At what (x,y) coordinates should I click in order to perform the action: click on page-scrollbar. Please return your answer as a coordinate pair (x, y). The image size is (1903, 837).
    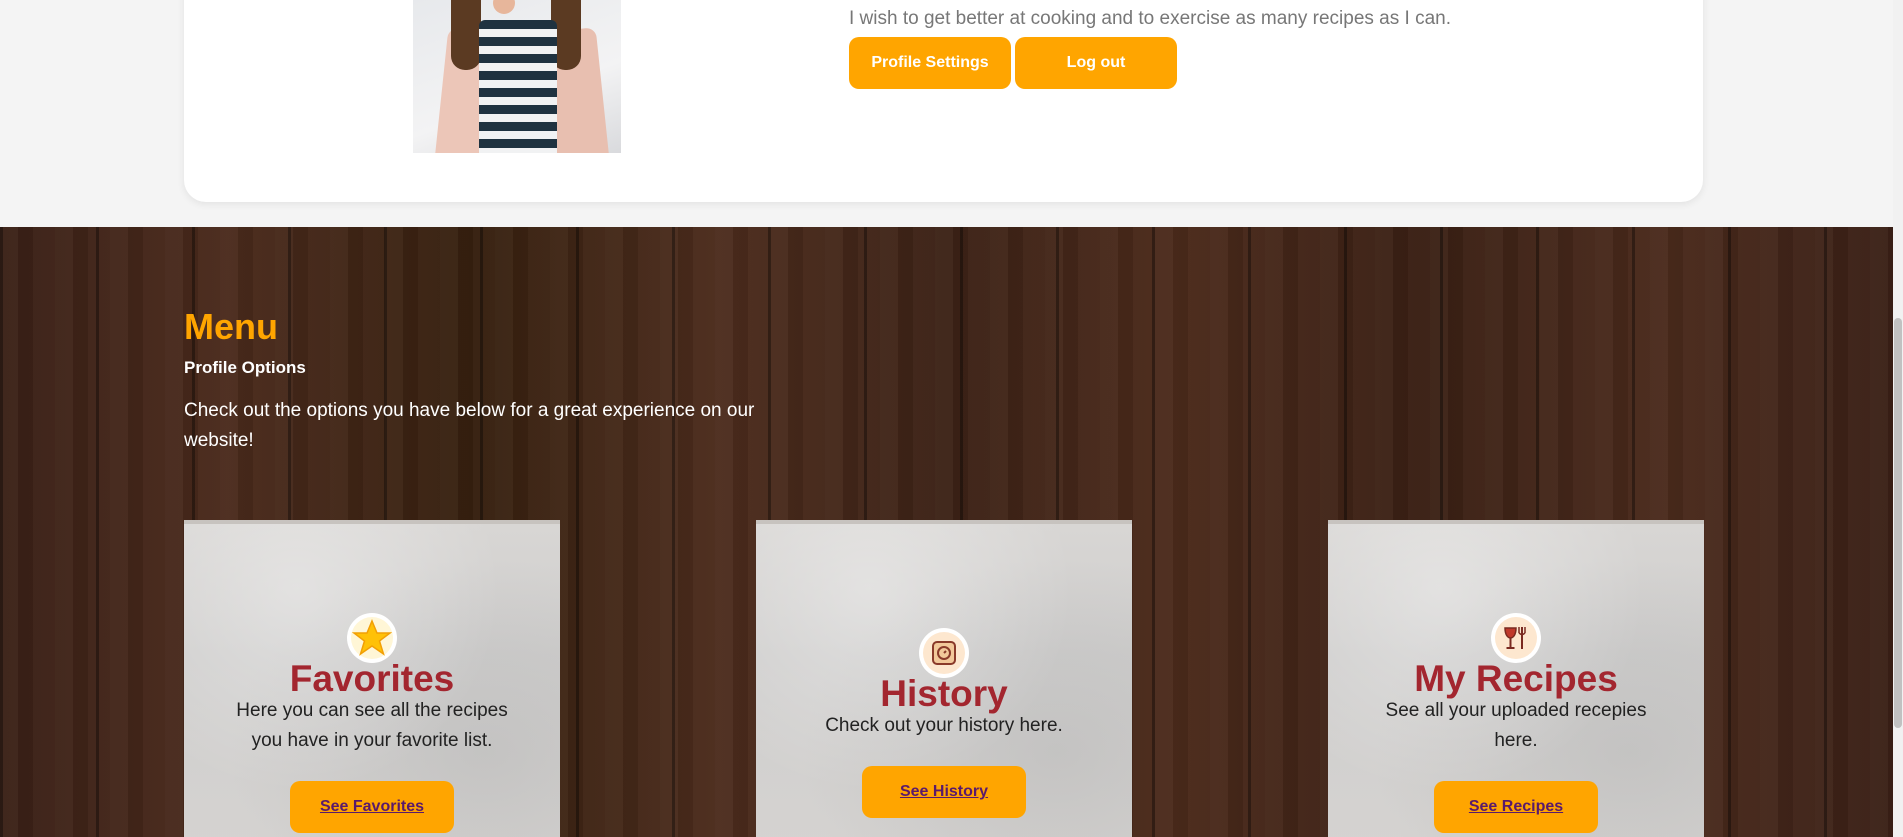
    Looking at the image, I should click on (1898, 418).